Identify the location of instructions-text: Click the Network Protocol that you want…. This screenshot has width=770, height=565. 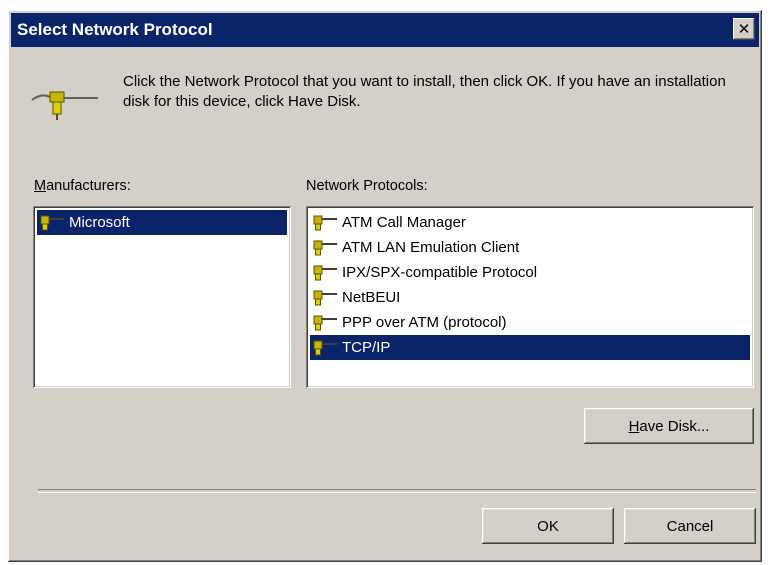
(424, 91).